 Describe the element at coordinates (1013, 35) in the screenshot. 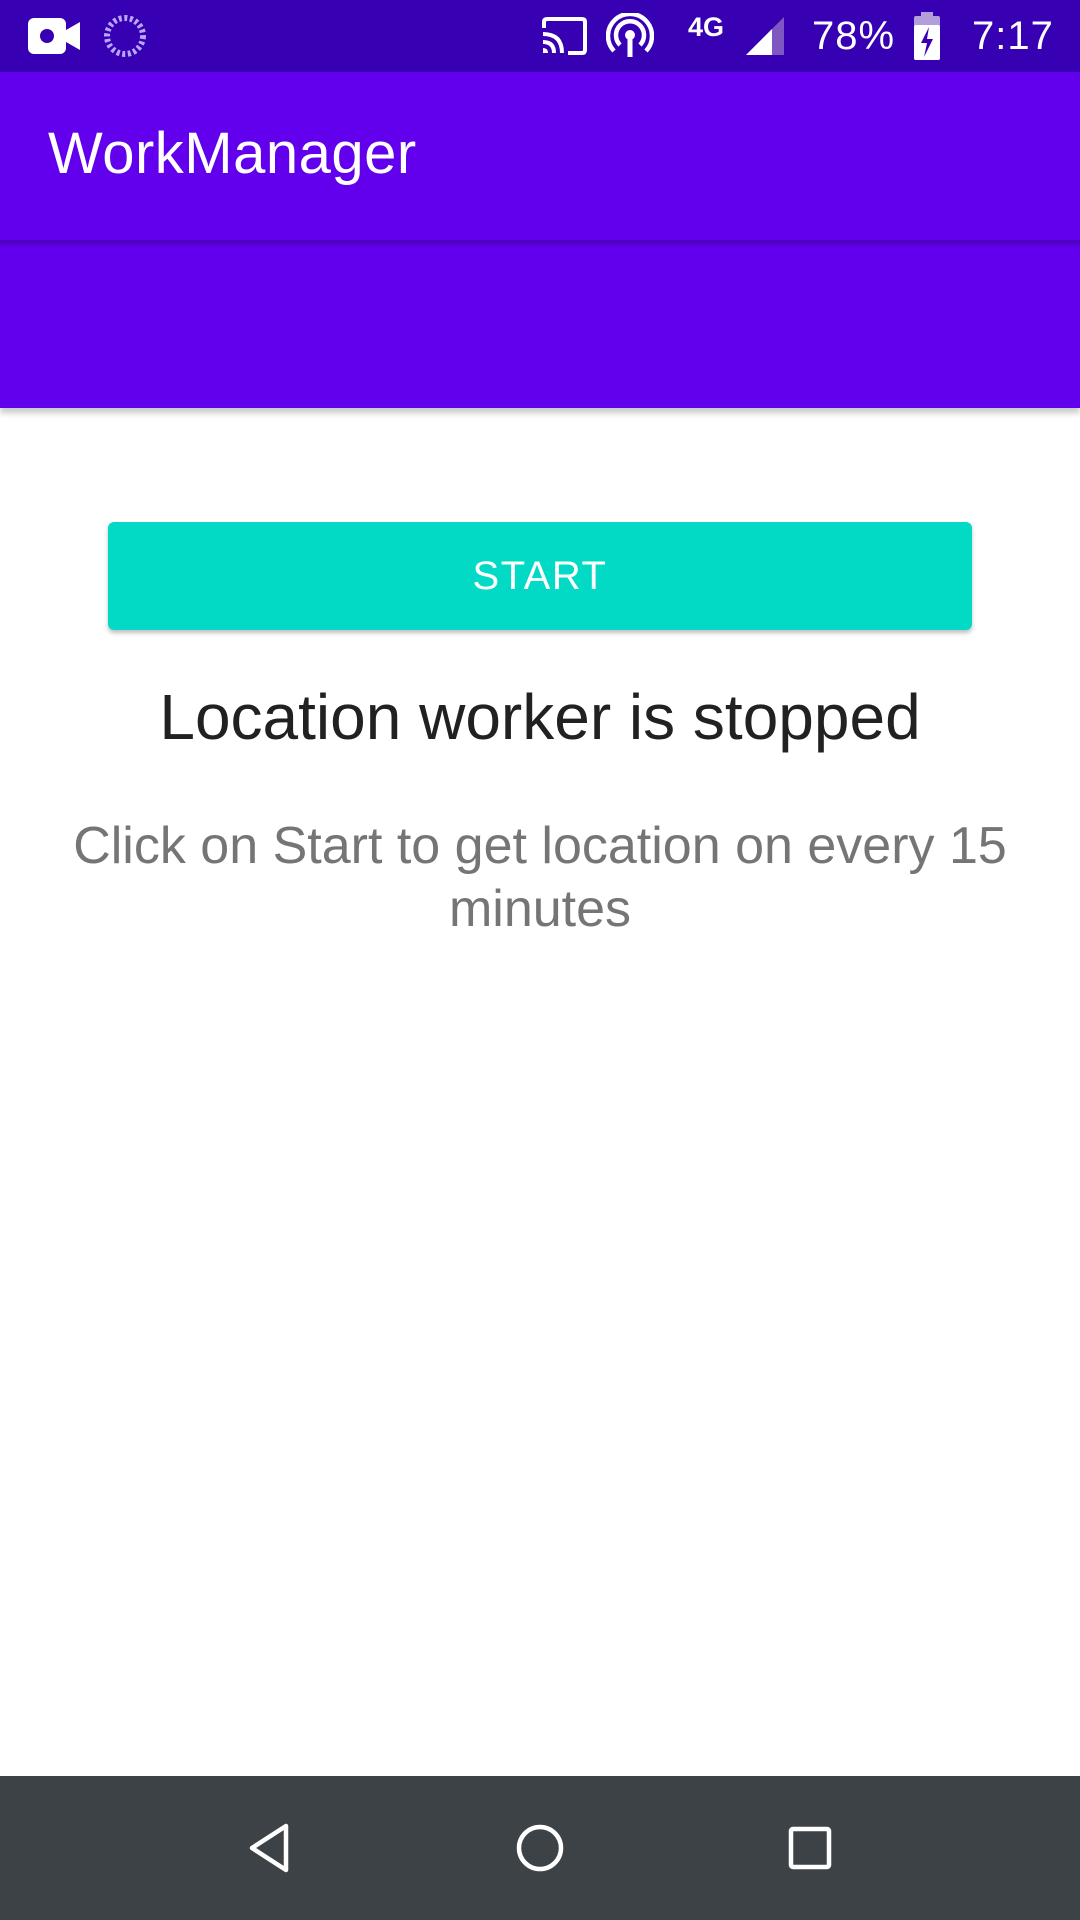

I see `clock-text: 7:17` at that location.